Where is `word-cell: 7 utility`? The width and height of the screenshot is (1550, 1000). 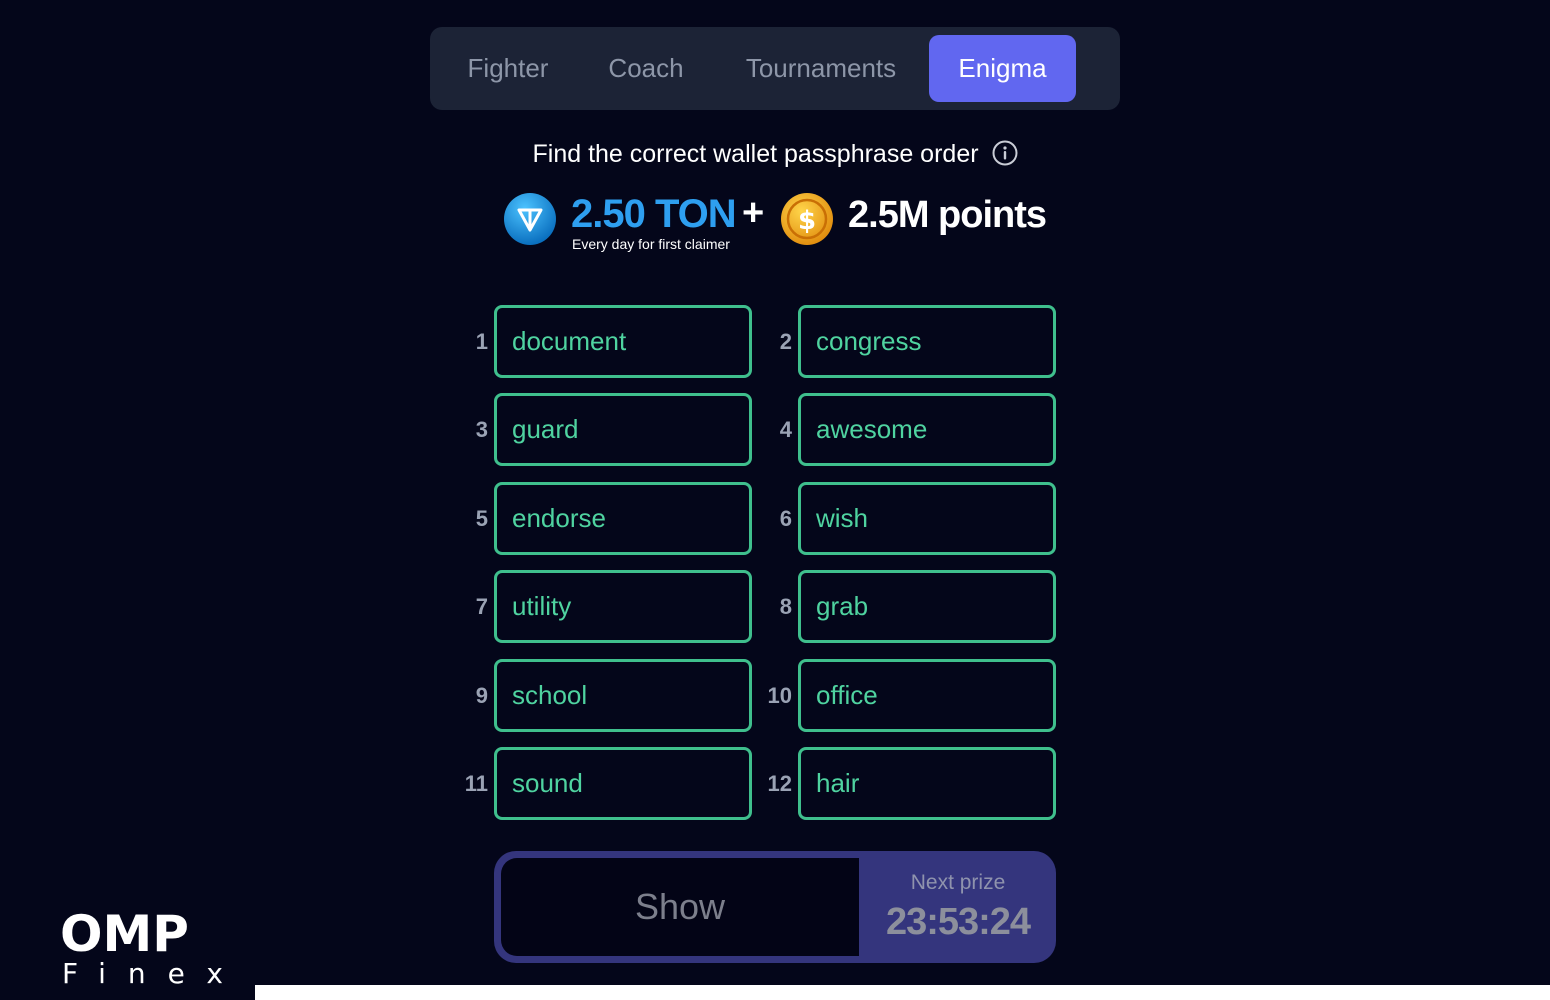 word-cell: 7 utility is located at coordinates (600, 606).